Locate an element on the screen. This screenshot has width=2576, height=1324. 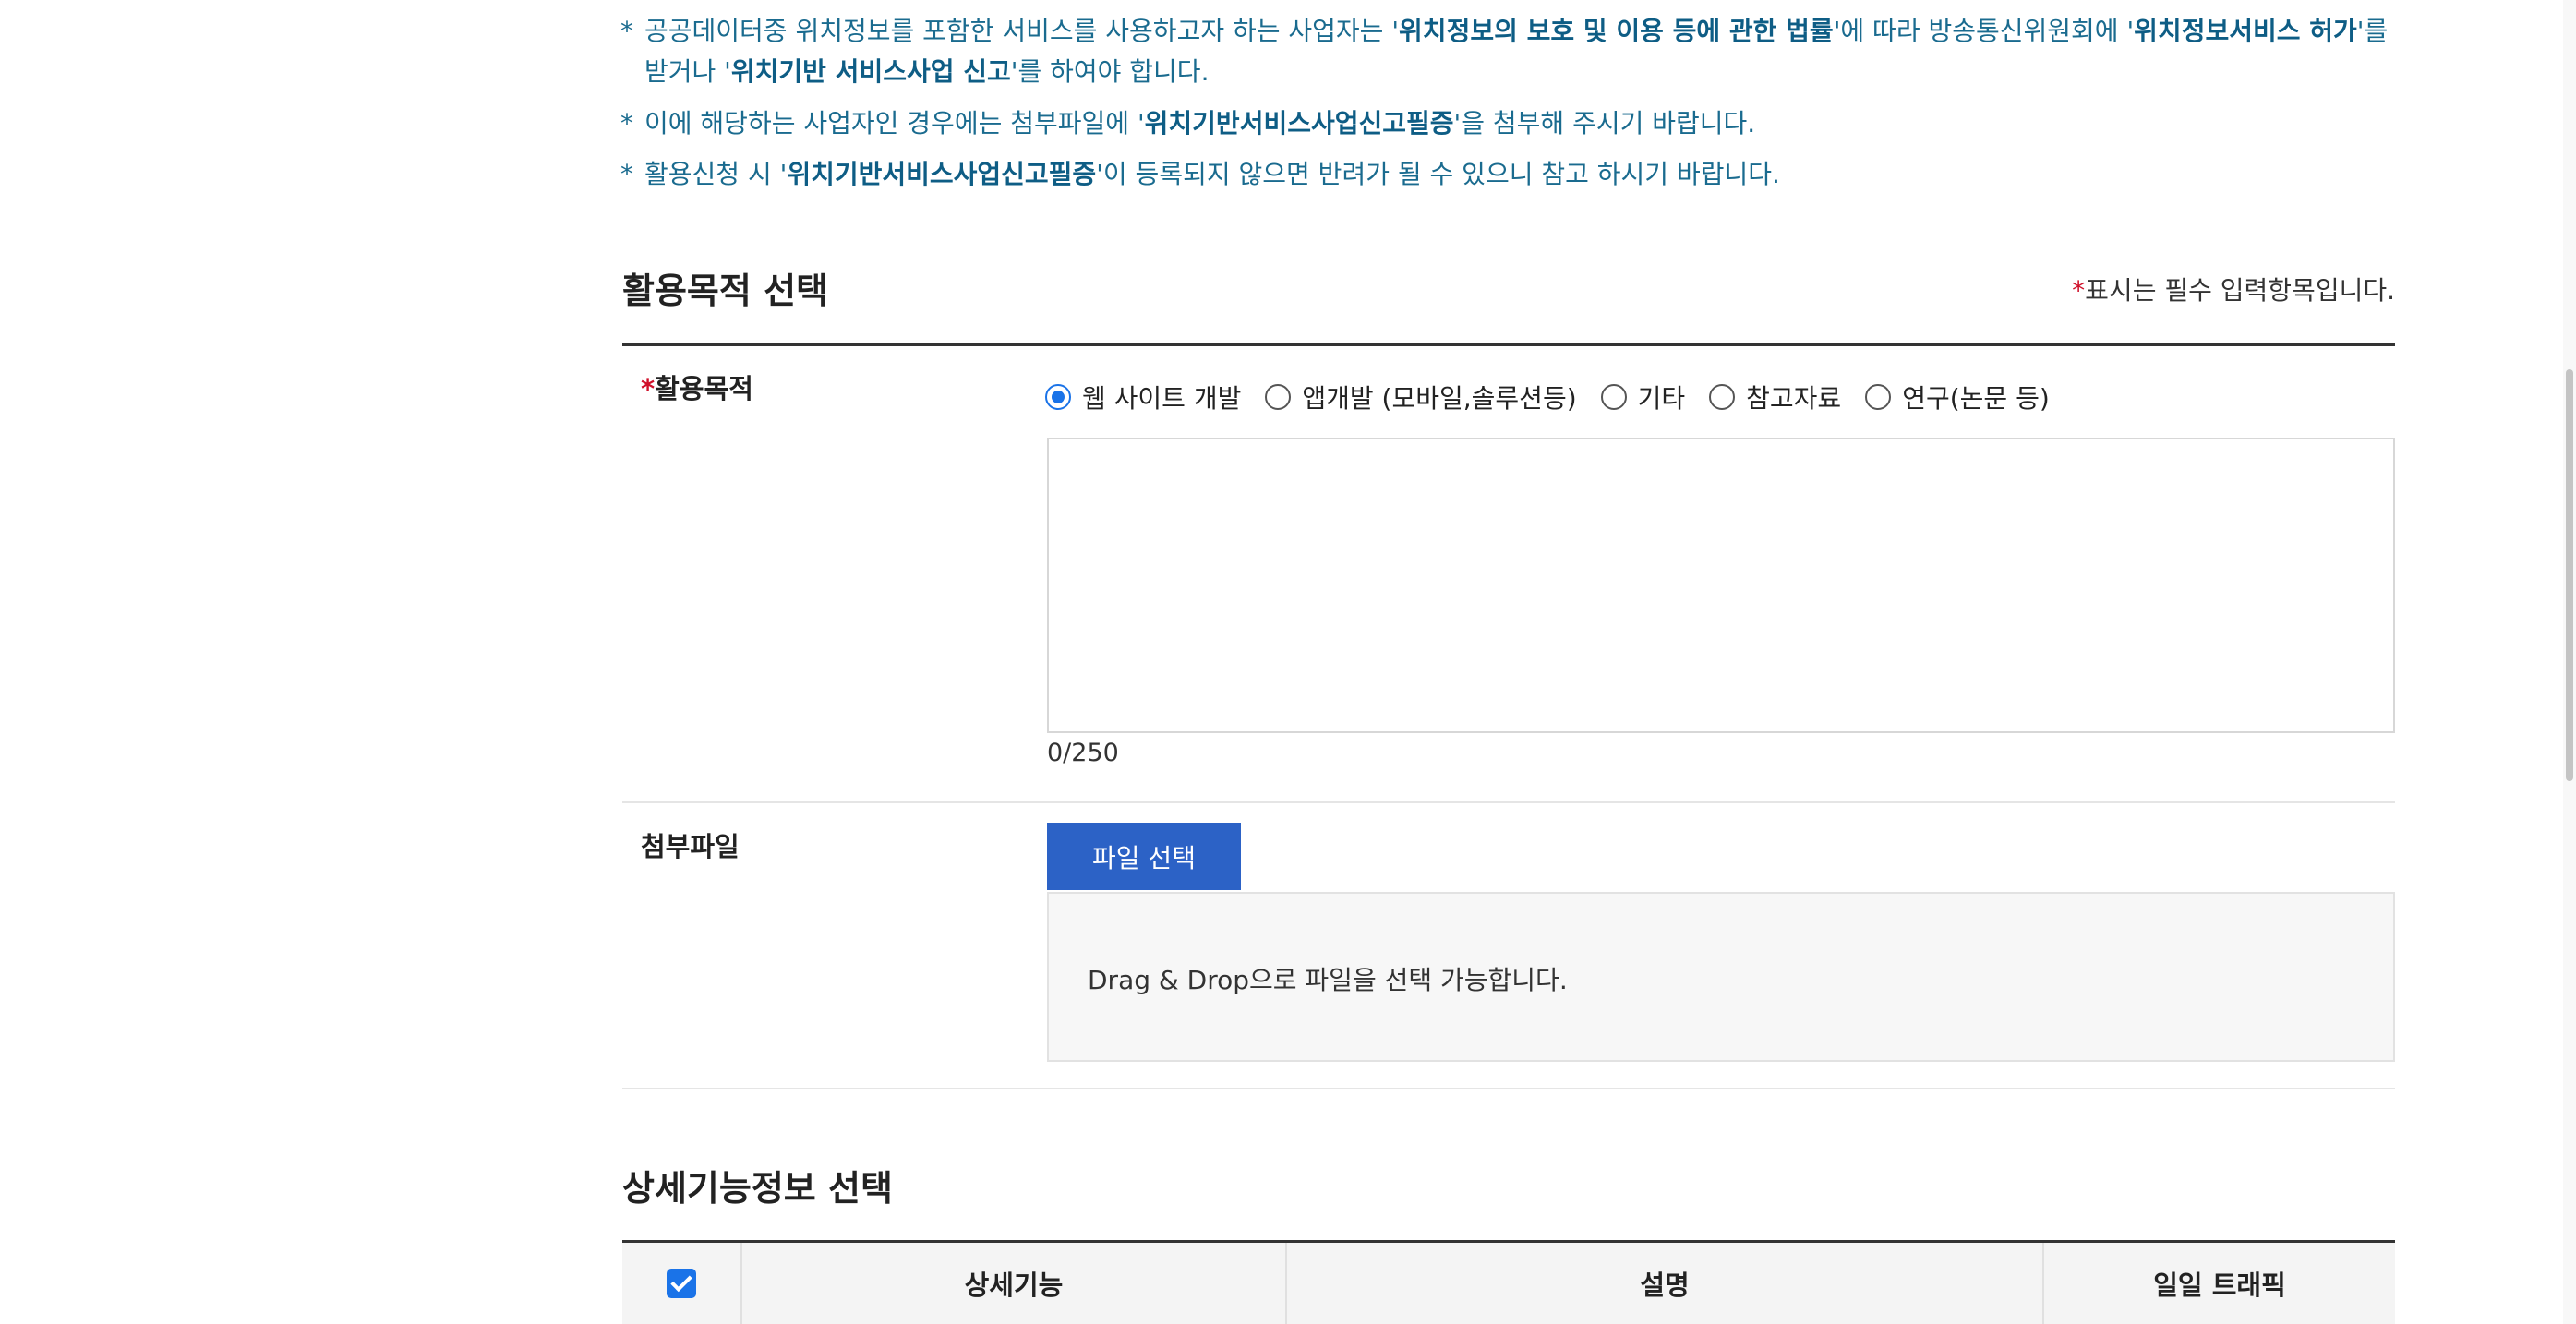
radio-option-website: 웹 사이트 개발 is located at coordinates (1143, 397).